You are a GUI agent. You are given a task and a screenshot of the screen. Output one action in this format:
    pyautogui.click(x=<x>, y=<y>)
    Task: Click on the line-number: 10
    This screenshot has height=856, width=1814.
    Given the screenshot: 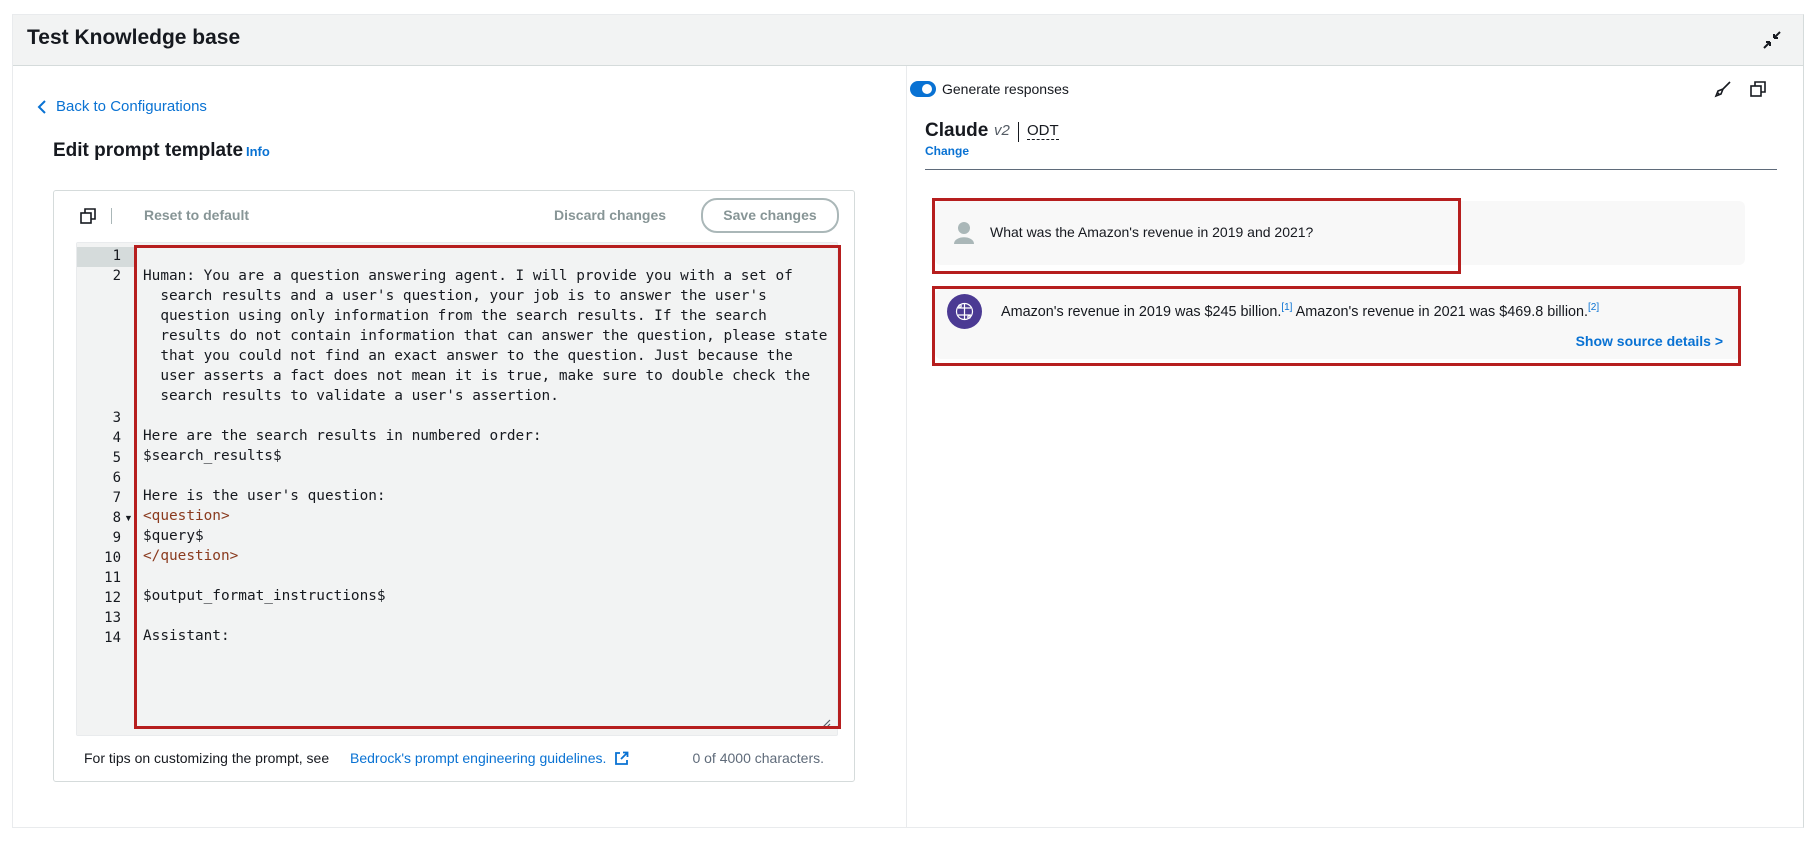 What is the action you would take?
    pyautogui.click(x=112, y=558)
    